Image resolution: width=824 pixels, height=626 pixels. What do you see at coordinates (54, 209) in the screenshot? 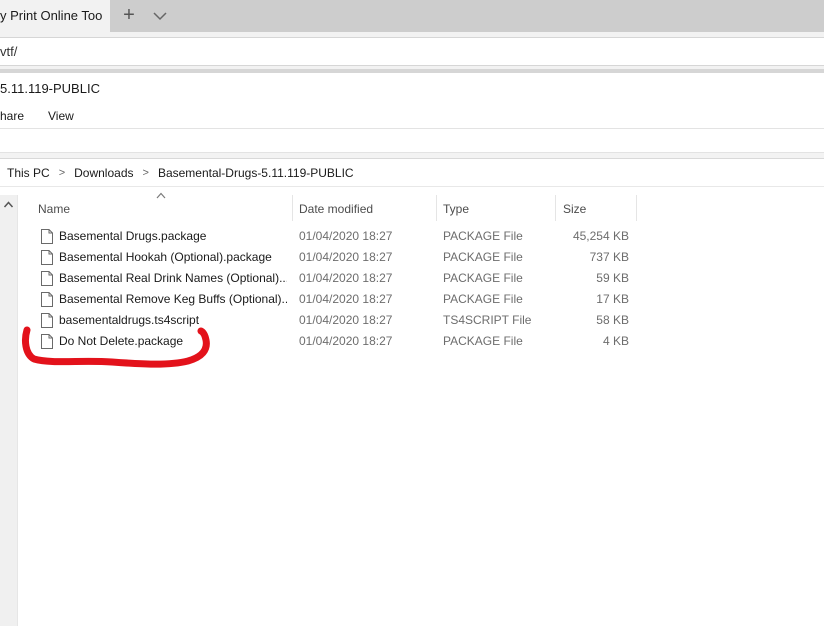
I see `column-header-name-label: Name` at bounding box center [54, 209].